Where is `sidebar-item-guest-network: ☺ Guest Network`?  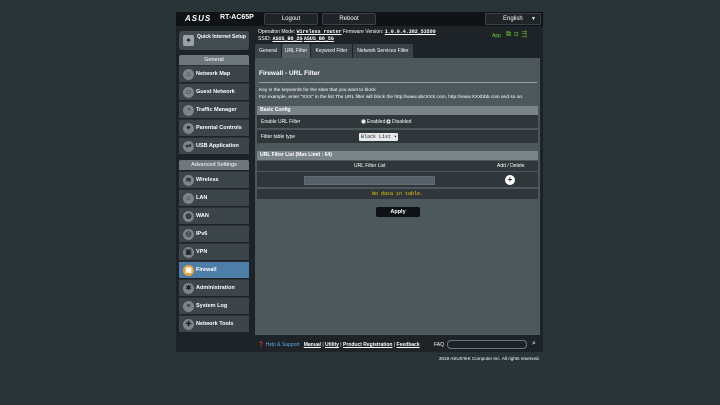
sidebar-item-guest-network: ☺ Guest Network is located at coordinates (214, 91).